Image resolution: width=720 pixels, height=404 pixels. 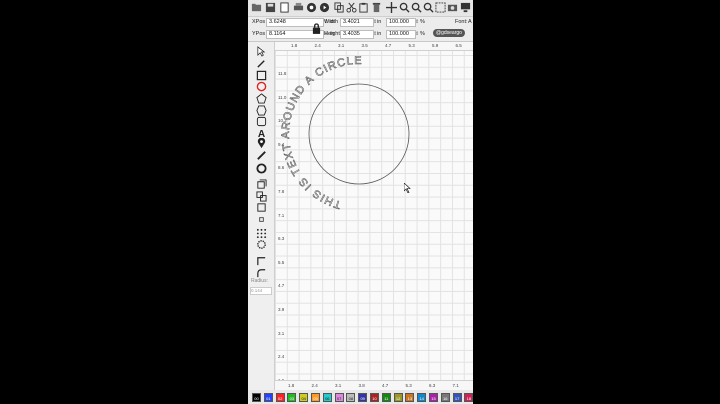 What do you see at coordinates (386, 397) in the screenshot?
I see `color-swatch: 11` at bounding box center [386, 397].